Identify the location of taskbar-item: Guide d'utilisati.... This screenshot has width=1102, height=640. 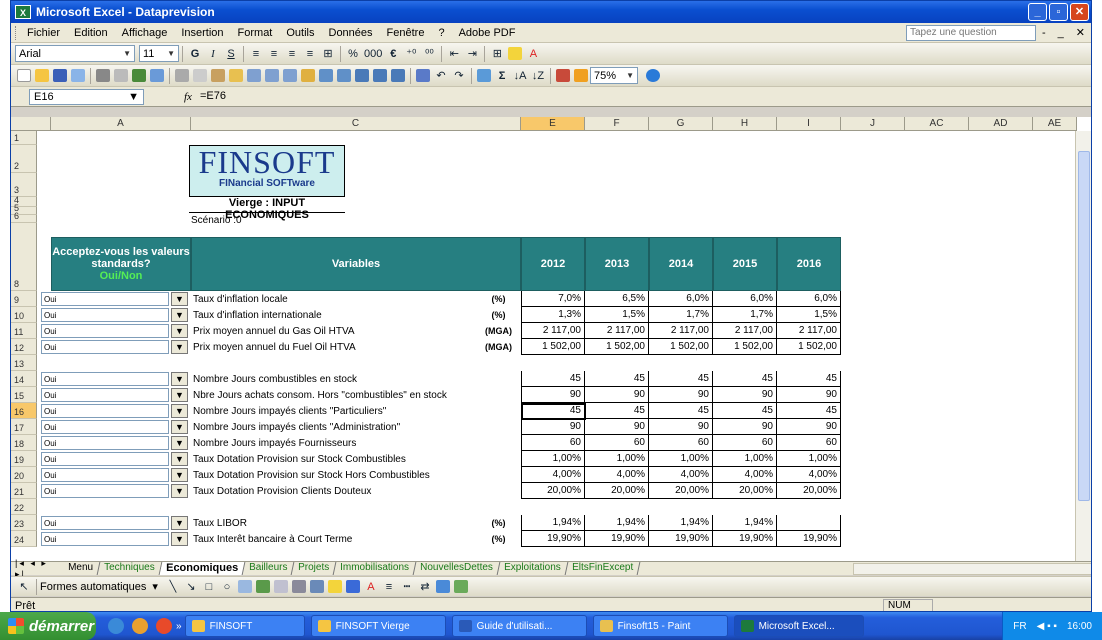
(519, 626).